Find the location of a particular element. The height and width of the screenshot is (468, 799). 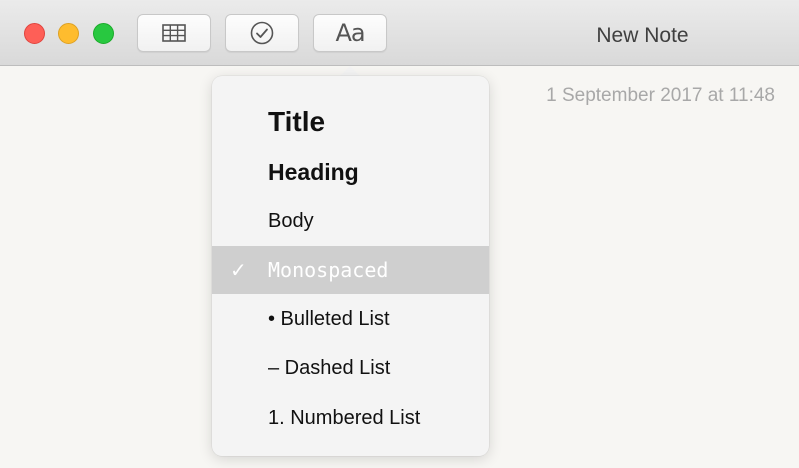

table-button is located at coordinates (174, 33).